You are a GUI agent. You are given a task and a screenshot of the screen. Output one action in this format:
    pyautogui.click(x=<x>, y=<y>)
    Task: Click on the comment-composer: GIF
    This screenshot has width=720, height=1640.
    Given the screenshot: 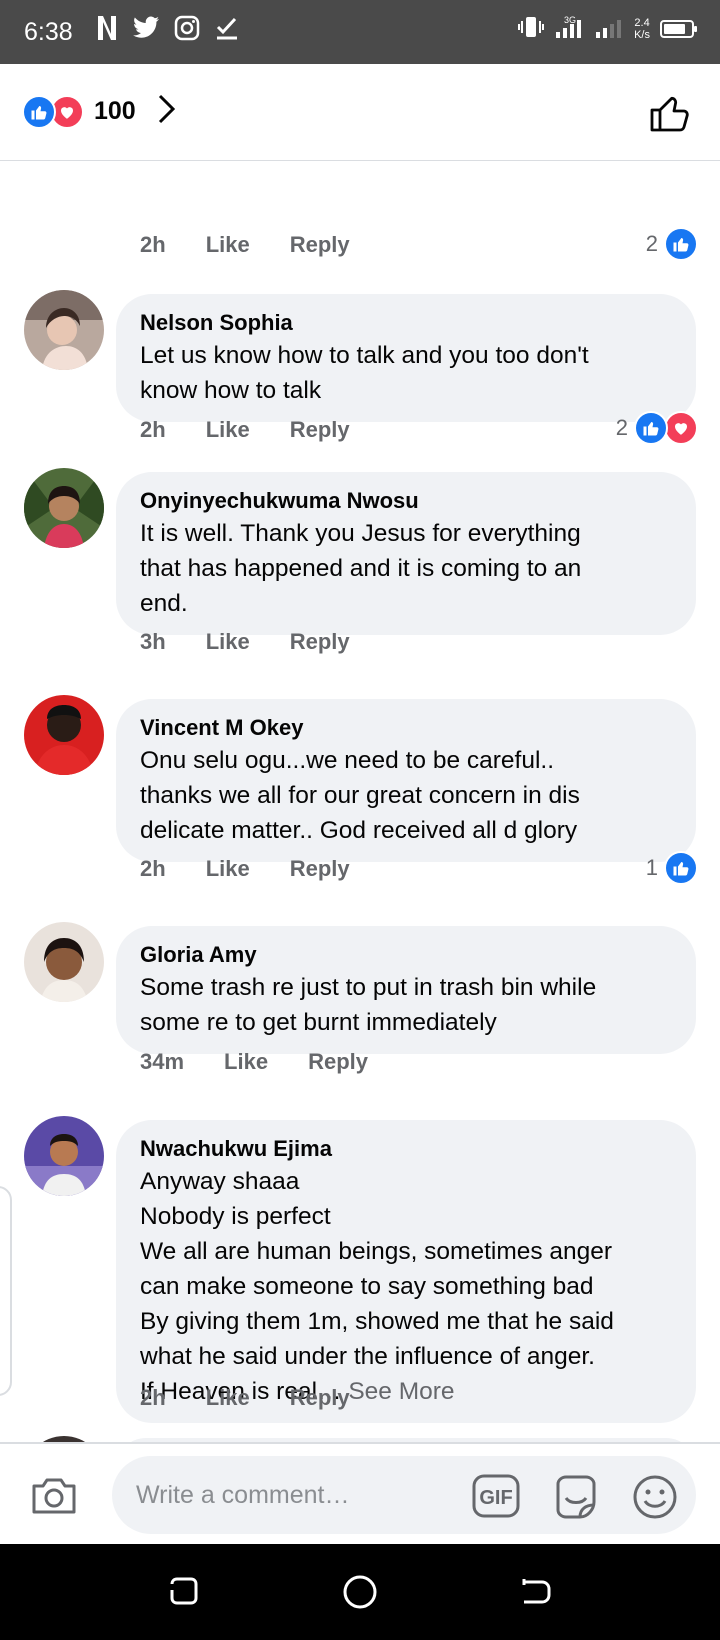 What is the action you would take?
    pyautogui.click(x=360, y=1493)
    